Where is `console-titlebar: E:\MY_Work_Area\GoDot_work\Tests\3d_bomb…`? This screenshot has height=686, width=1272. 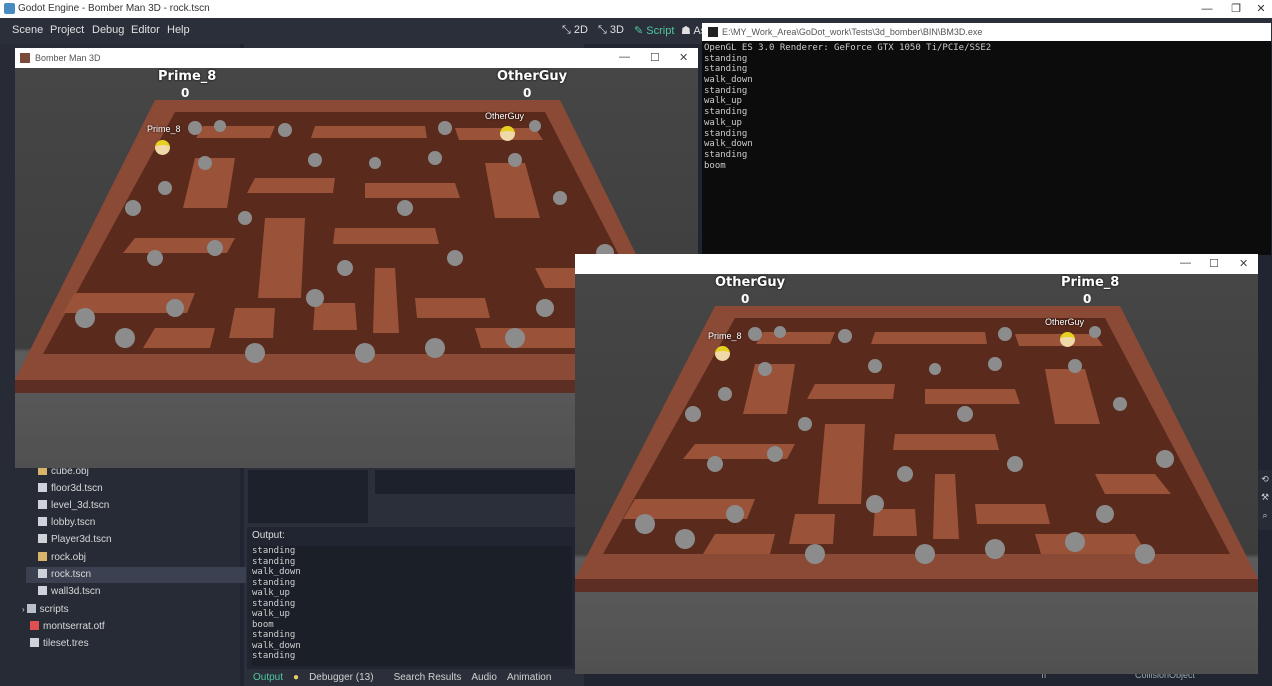
console-titlebar: E:\MY_Work_Area\GoDot_work\Tests\3d_bomb… is located at coordinates (986, 32).